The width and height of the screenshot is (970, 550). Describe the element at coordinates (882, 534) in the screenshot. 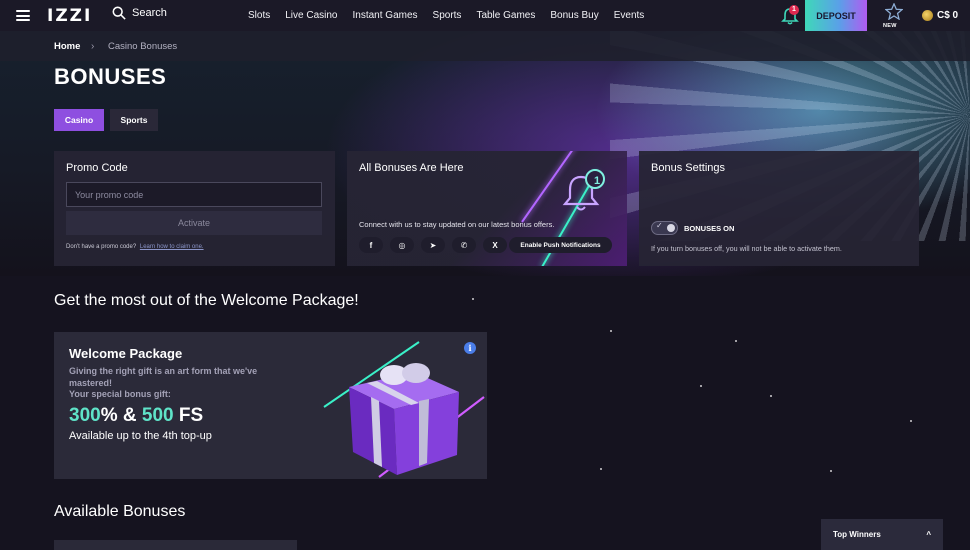

I see `top-winners-button: Top Winners ^` at that location.